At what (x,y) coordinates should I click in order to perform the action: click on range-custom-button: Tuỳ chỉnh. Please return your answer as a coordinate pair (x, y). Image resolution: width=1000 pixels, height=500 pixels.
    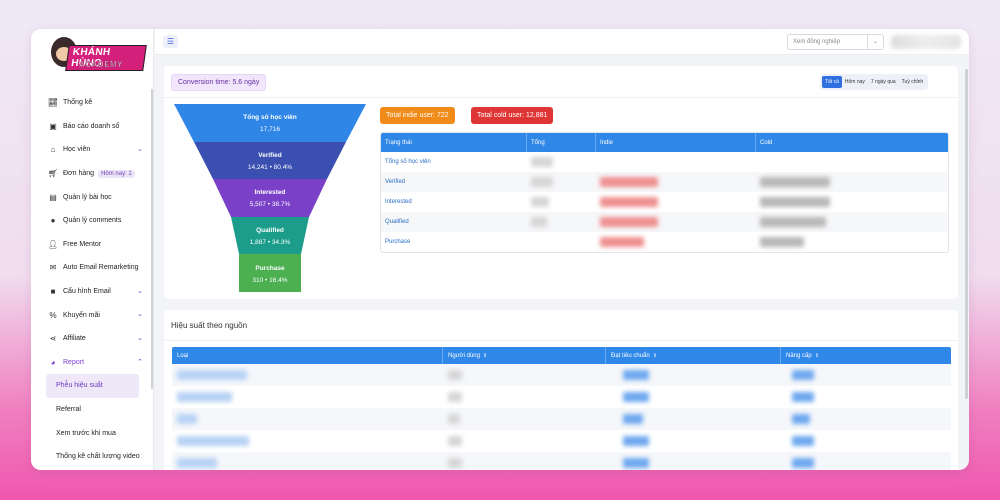
    Looking at the image, I should click on (913, 82).